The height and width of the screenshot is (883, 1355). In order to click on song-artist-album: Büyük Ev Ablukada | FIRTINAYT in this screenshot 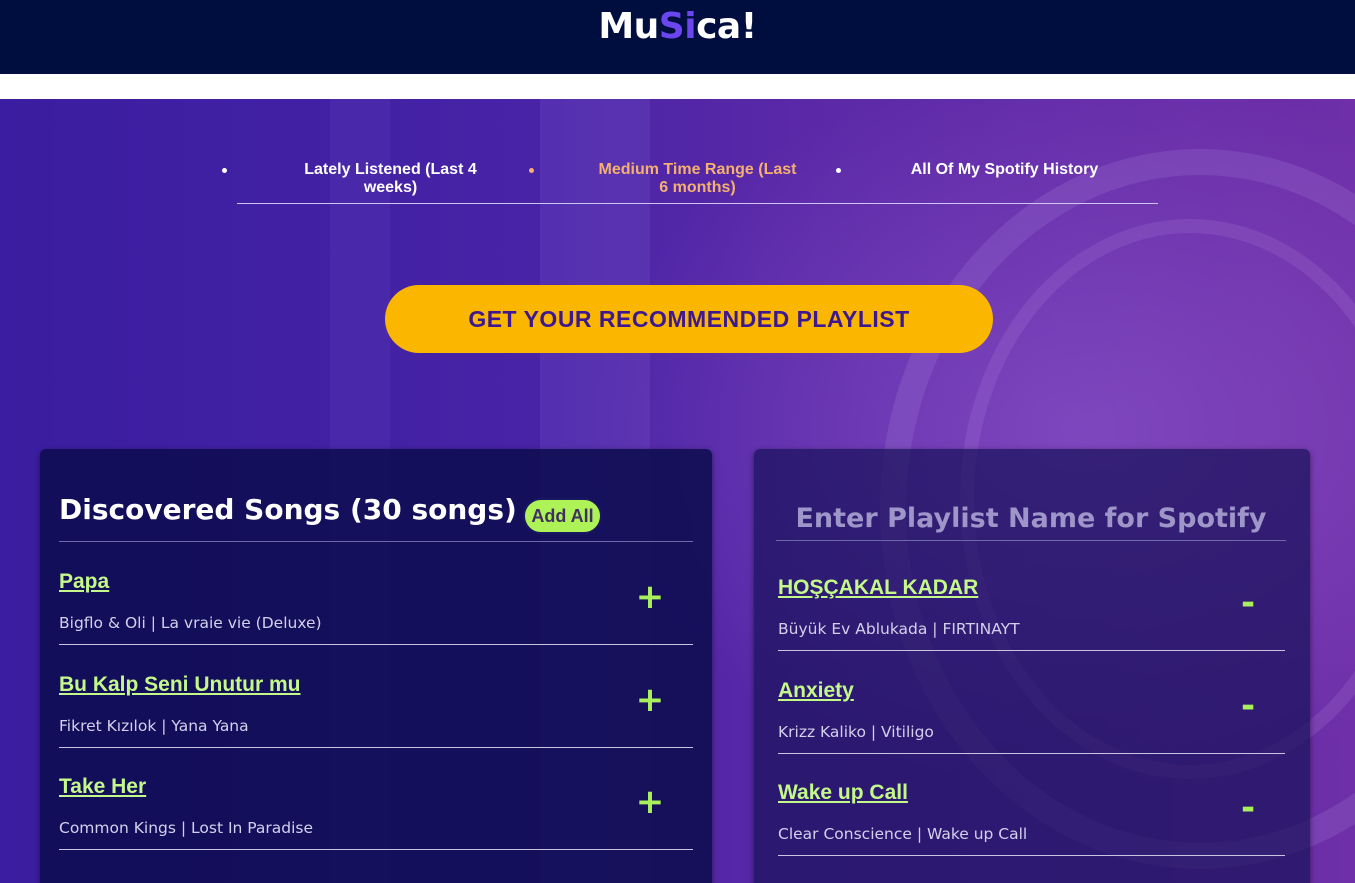, I will do `click(899, 629)`.